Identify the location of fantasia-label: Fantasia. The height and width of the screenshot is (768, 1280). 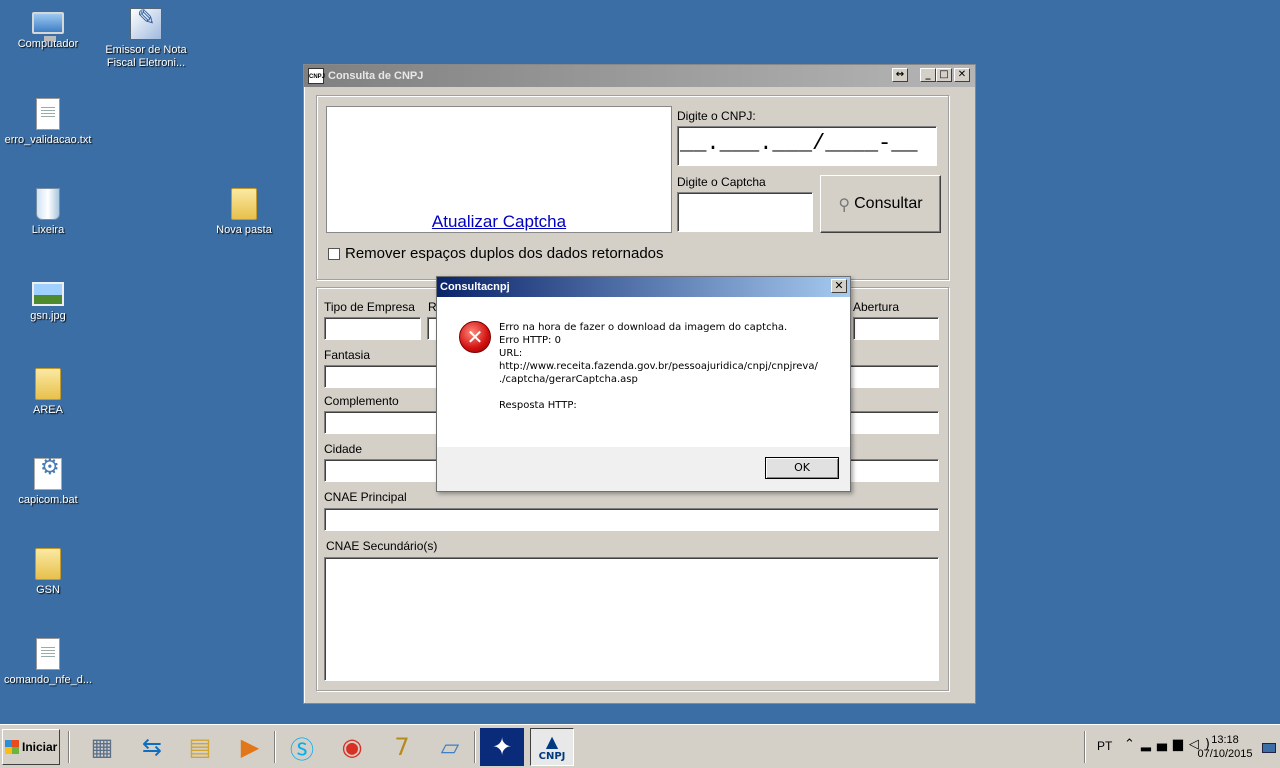
(347, 355).